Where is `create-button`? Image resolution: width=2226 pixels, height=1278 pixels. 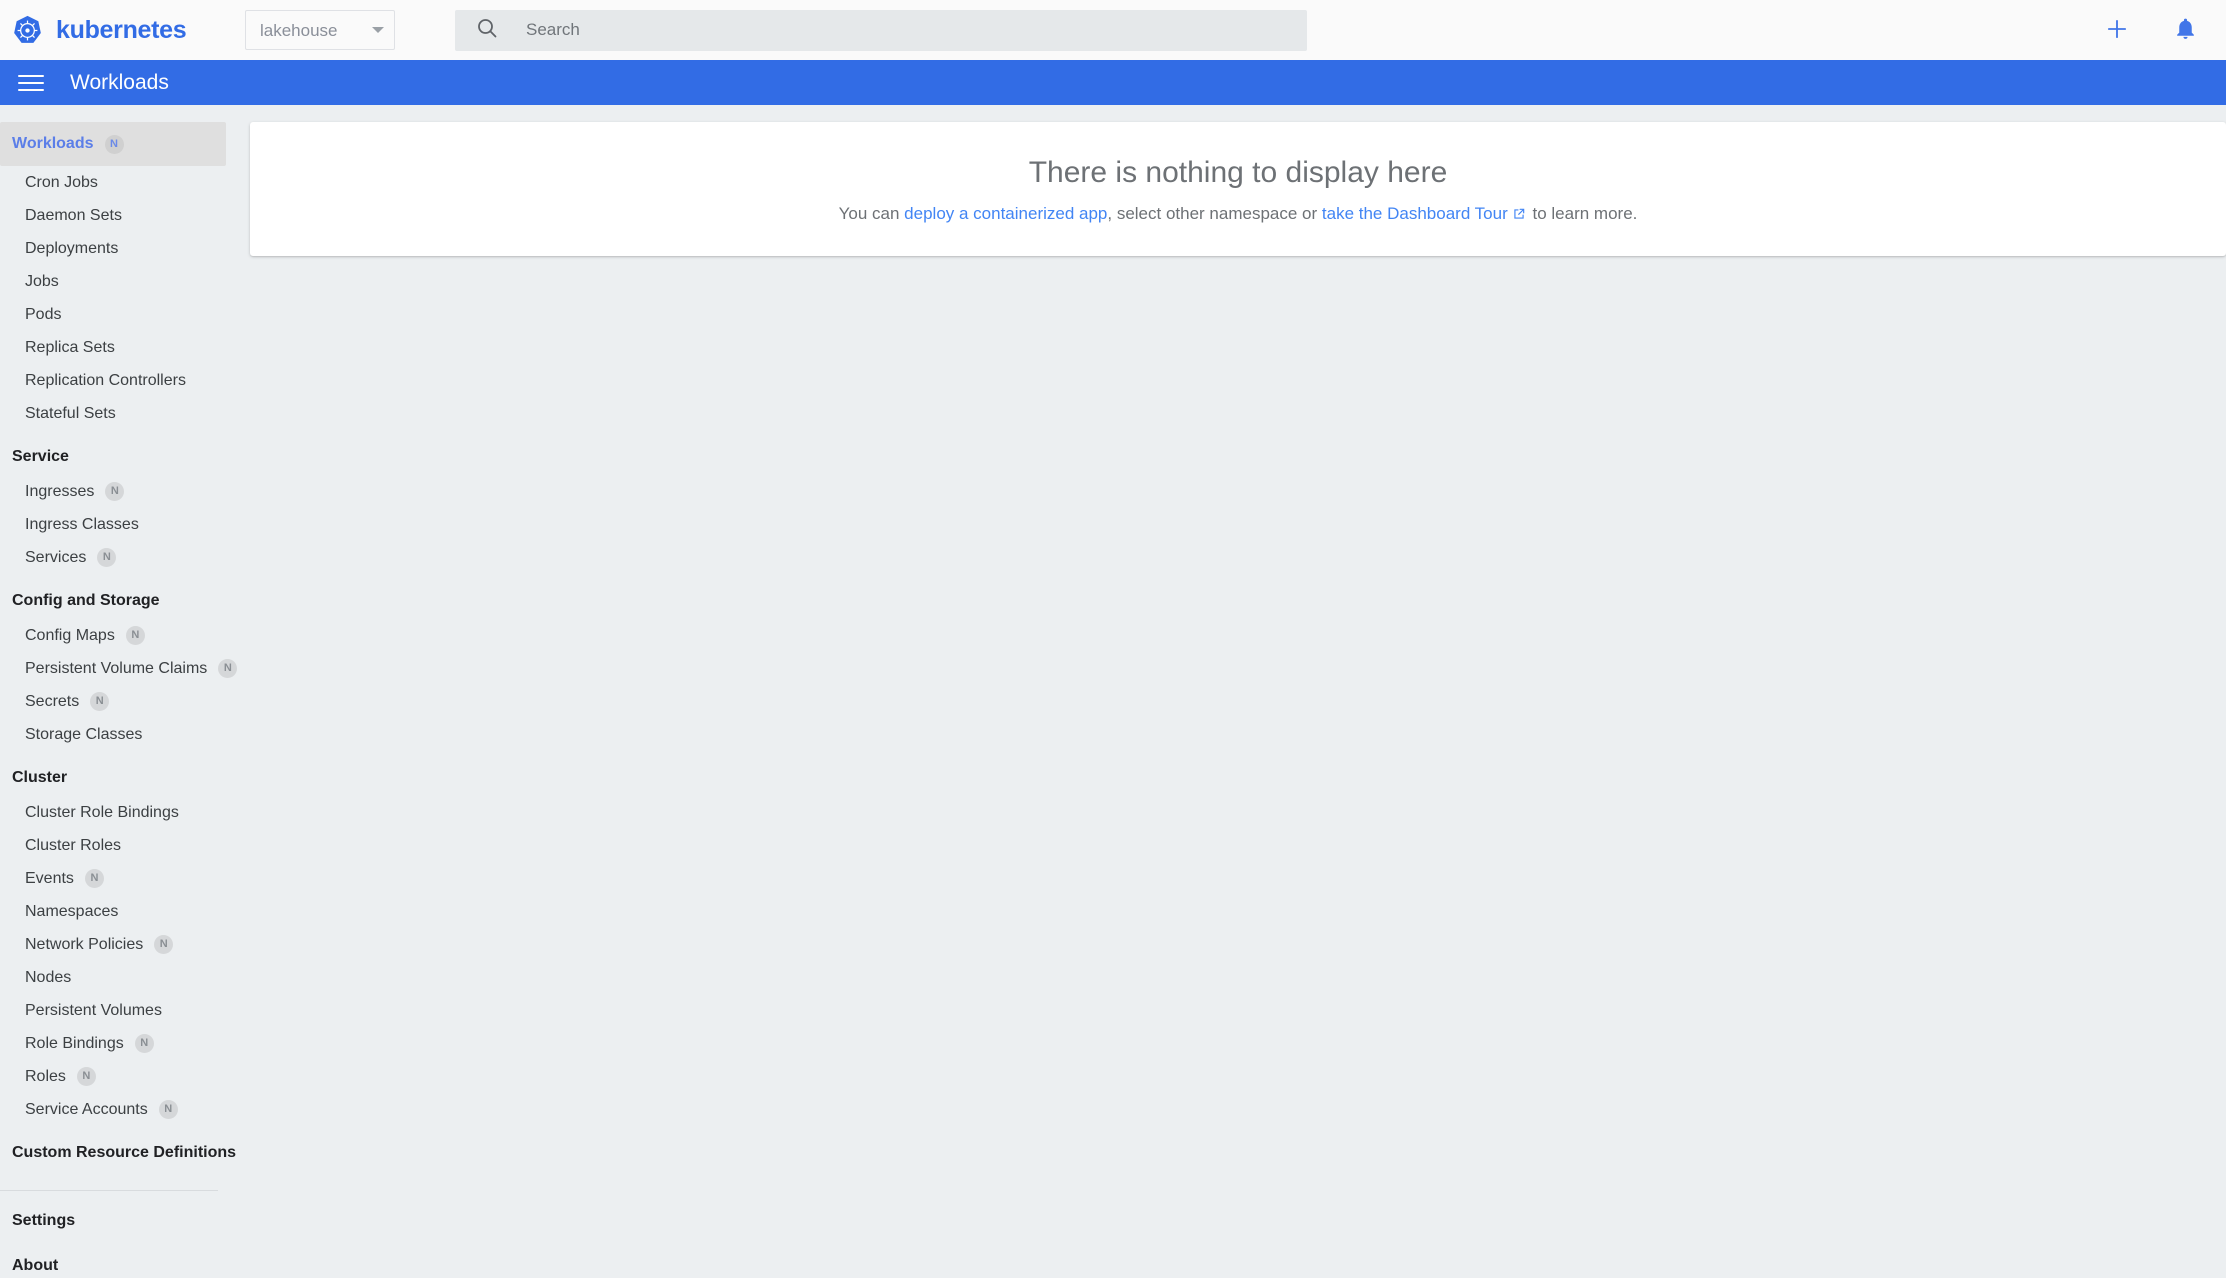
create-button is located at coordinates (2117, 30).